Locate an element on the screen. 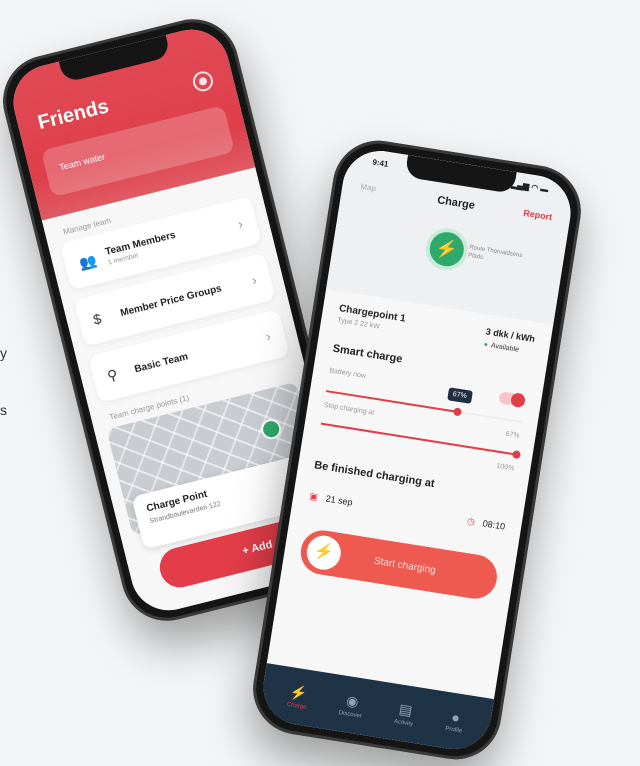  list-icon: ▤ is located at coordinates (405, 708).